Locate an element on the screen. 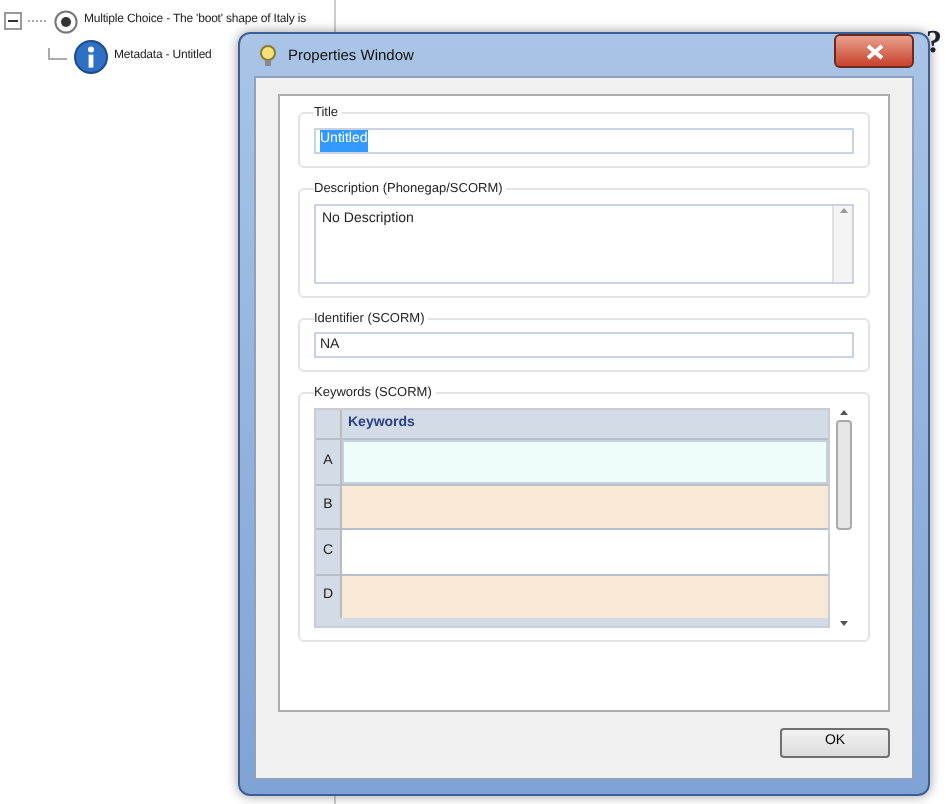  info-icon is located at coordinates (91, 57).